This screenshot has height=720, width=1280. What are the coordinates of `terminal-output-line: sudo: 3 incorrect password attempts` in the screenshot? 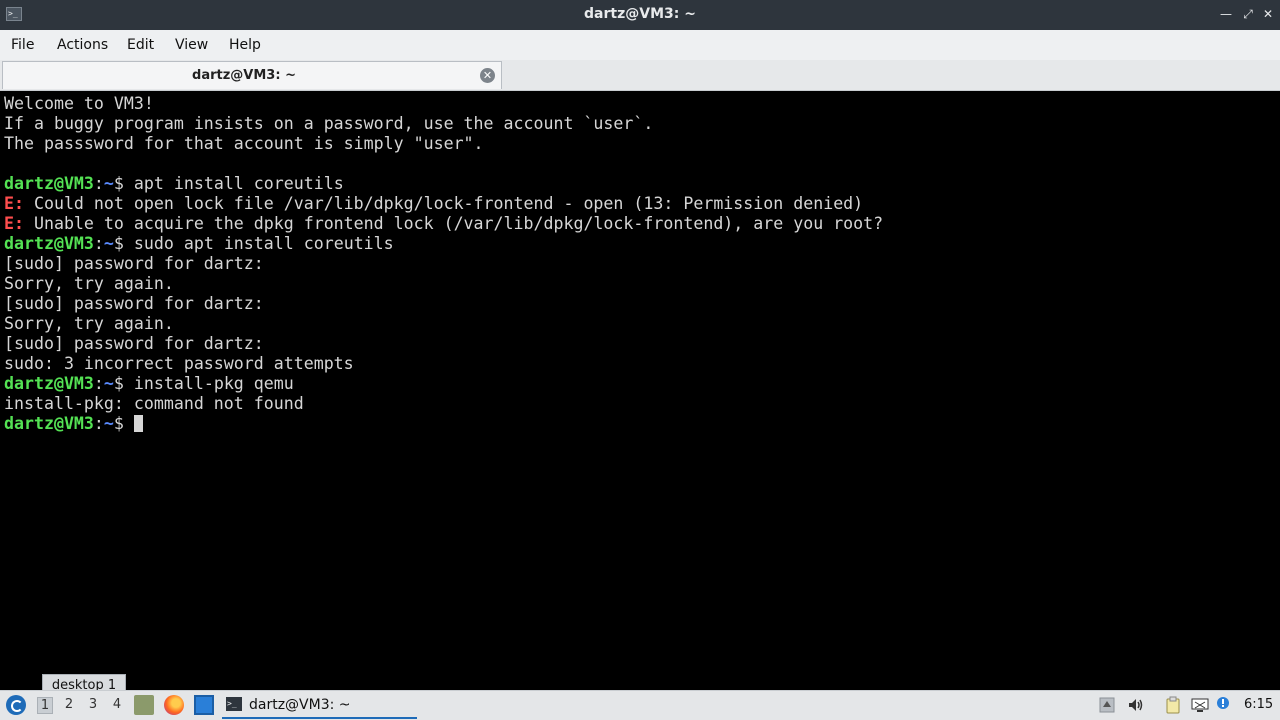 It's located at (179, 363).